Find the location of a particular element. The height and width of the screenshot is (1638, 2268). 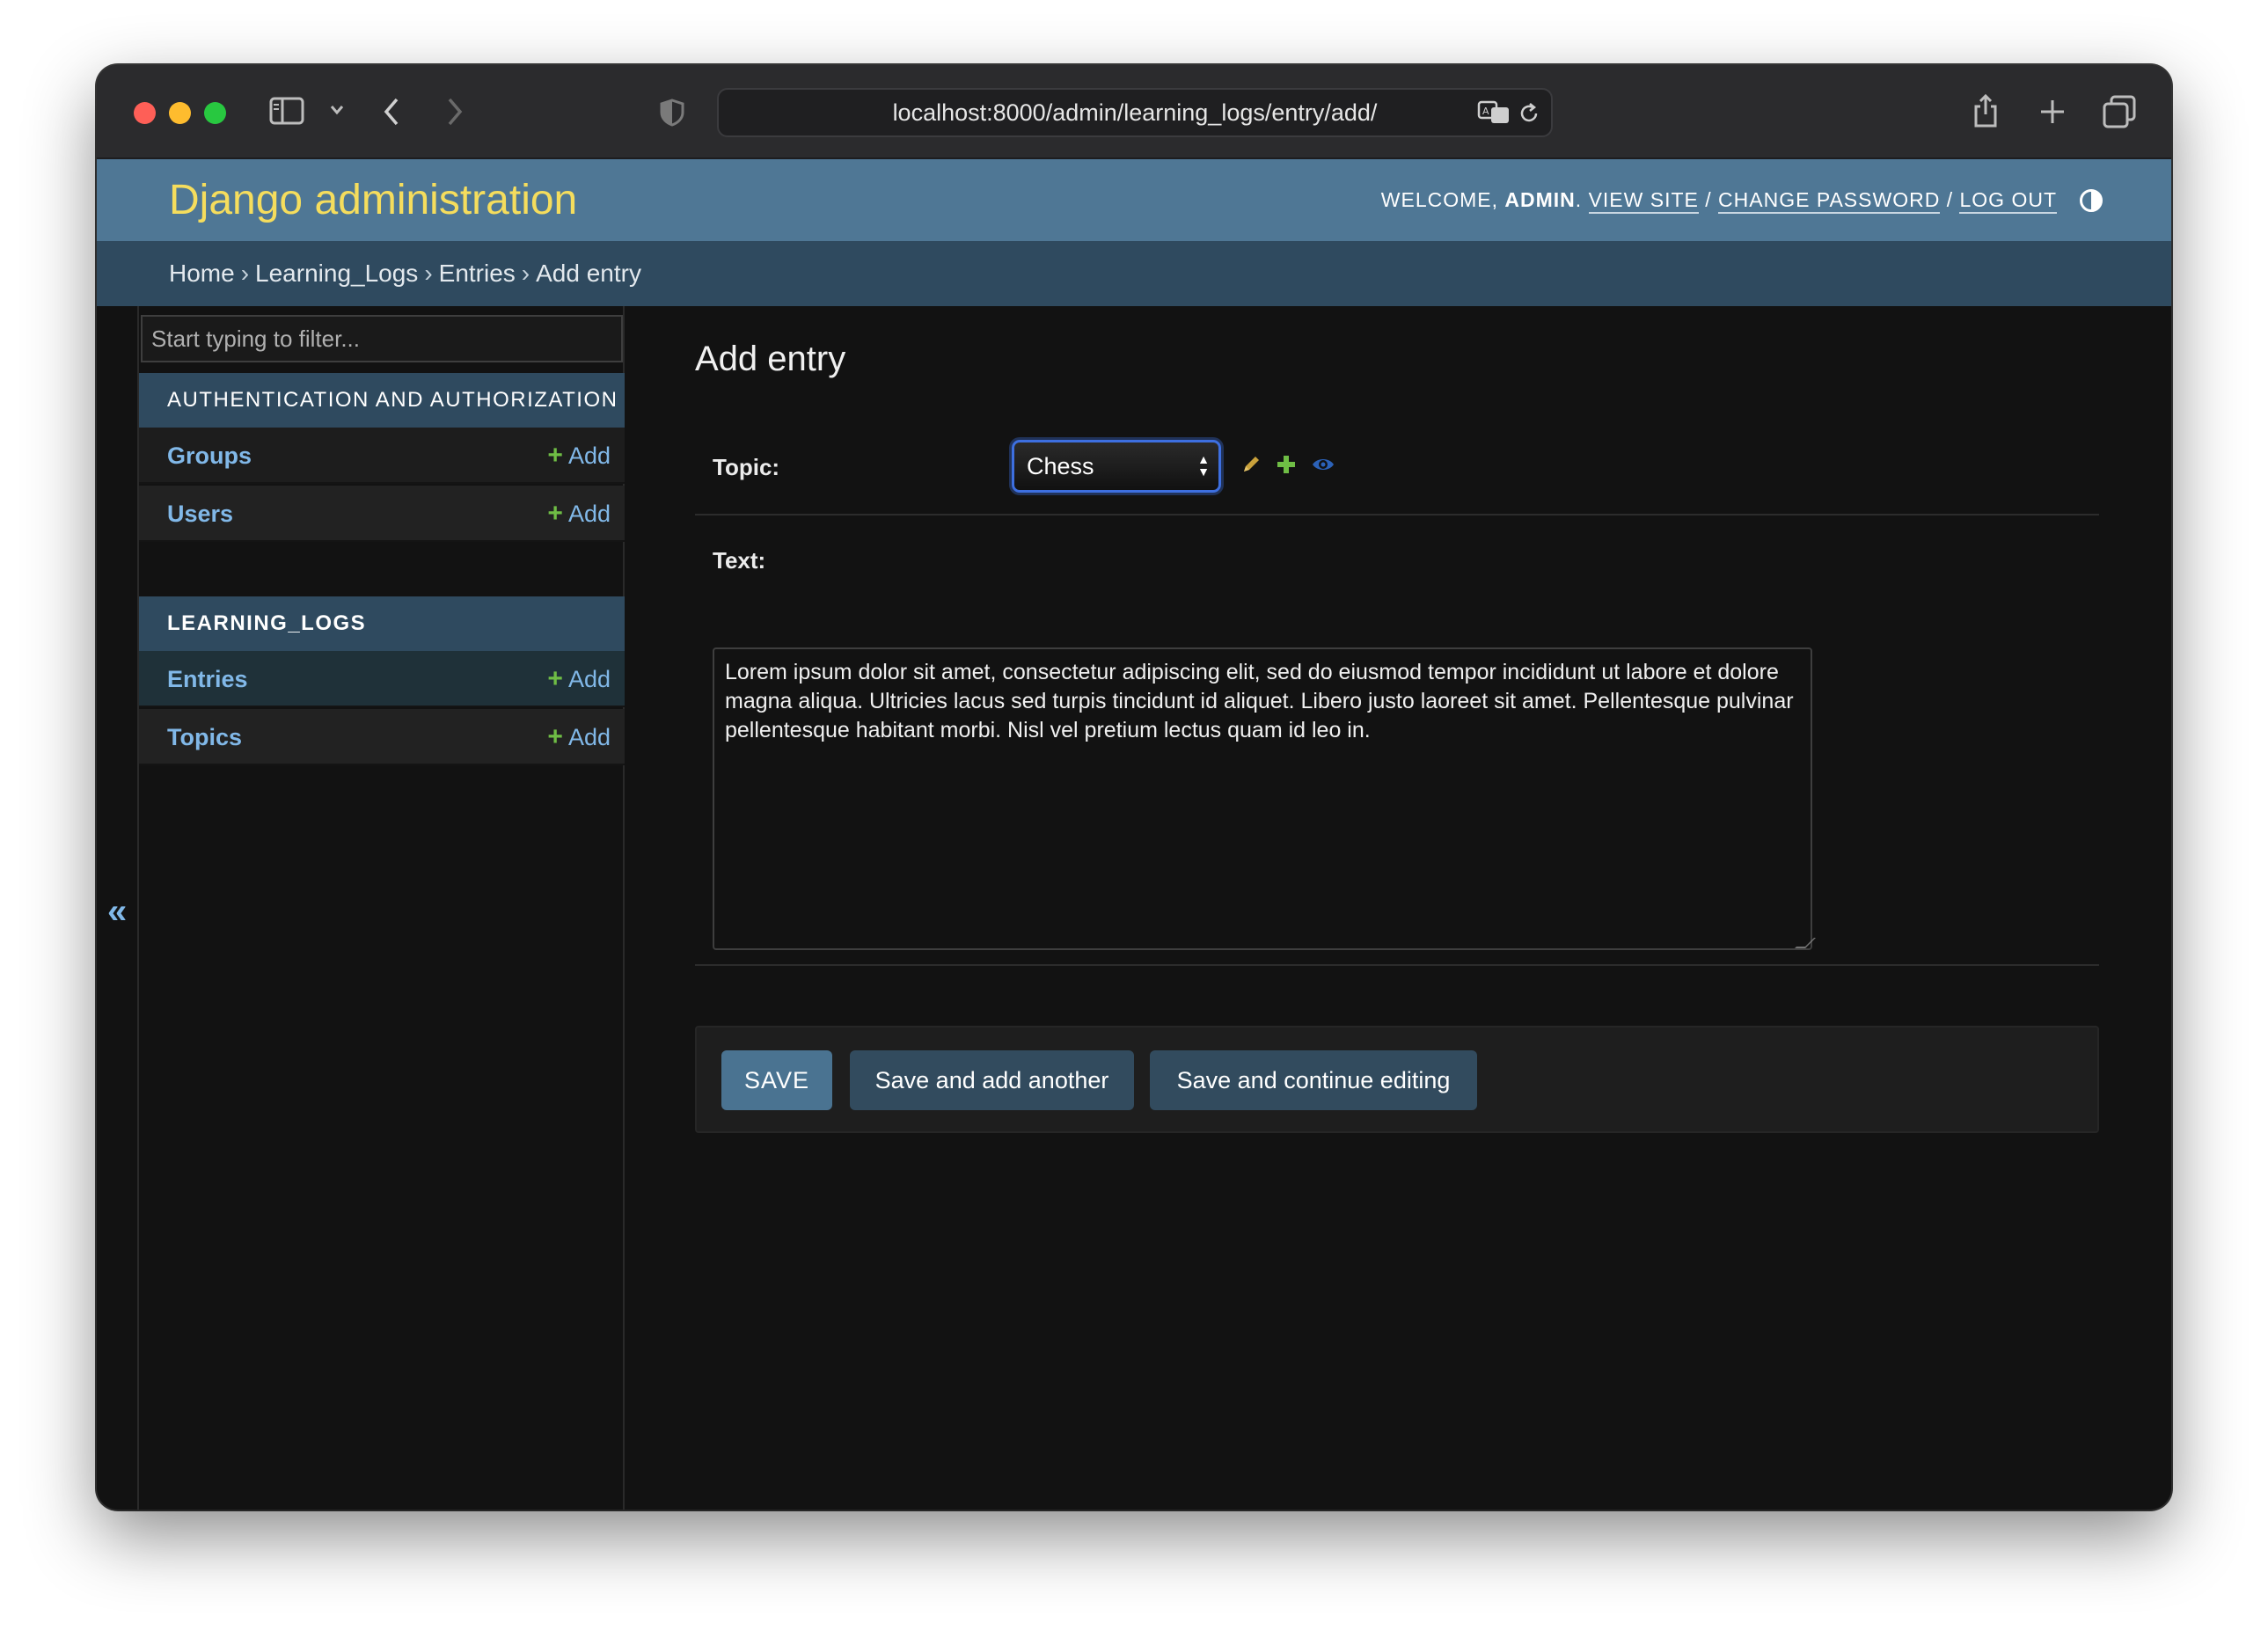

plus-icon is located at coordinates (1286, 467).